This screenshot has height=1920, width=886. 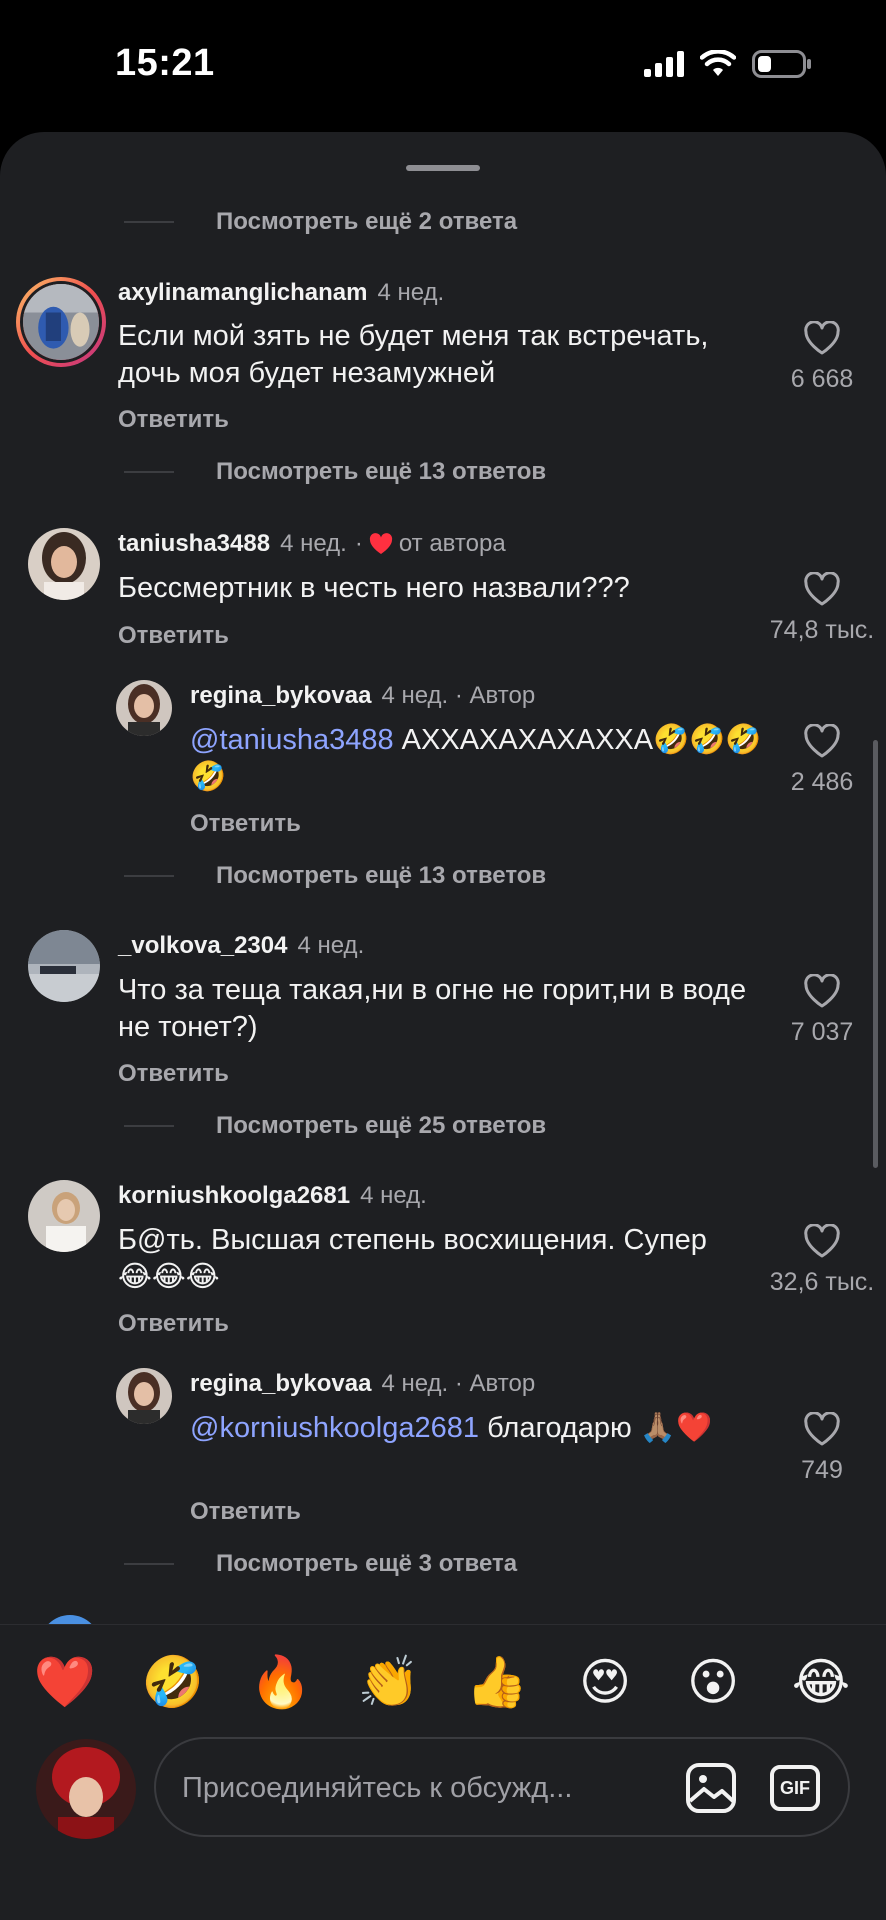 I want to click on status-time: 15:21, so click(x=165, y=63).